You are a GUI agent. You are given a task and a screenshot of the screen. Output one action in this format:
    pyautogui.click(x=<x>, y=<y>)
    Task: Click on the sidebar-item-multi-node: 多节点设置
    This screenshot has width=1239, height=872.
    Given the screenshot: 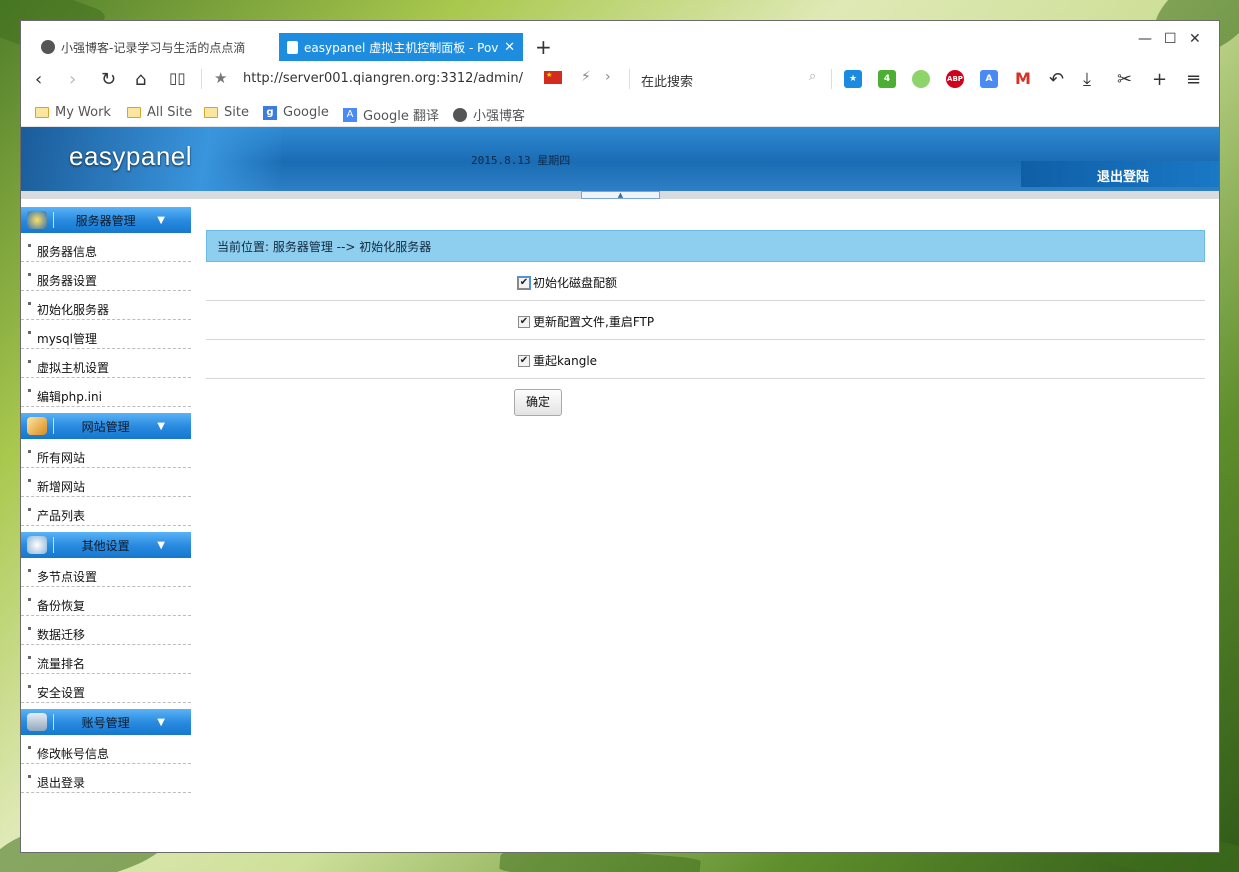 What is the action you would take?
    pyautogui.click(x=106, y=572)
    